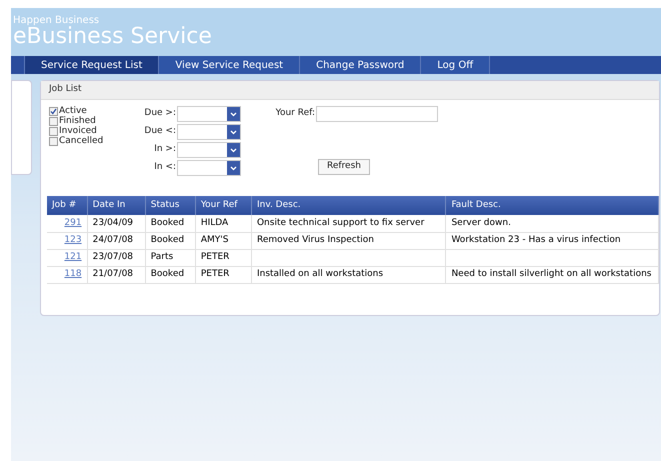 This screenshot has width=661, height=461. What do you see at coordinates (56, 21) in the screenshot?
I see `brand-subtitle: Happen Business` at bounding box center [56, 21].